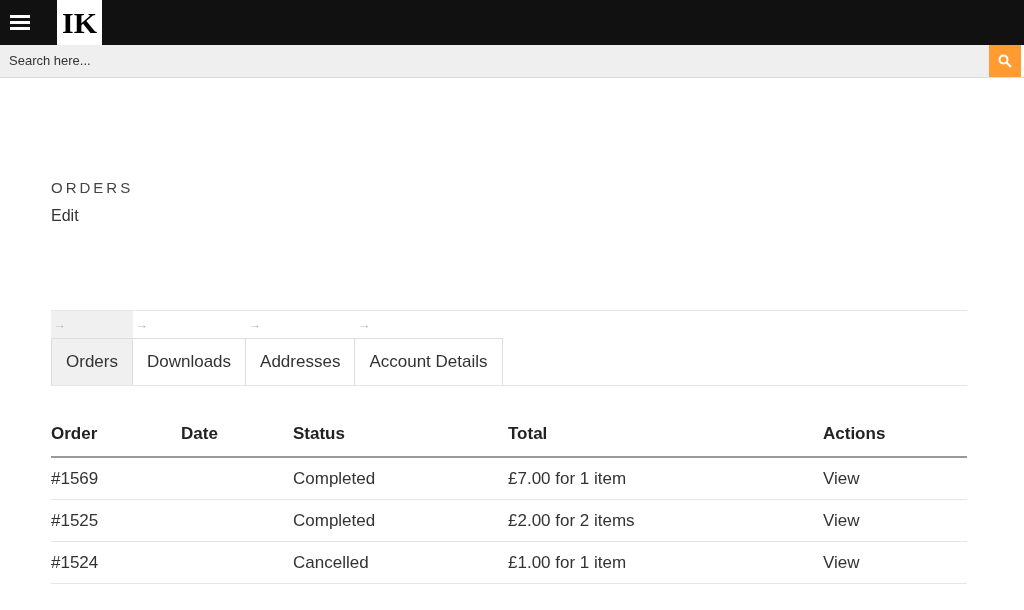  Describe the element at coordinates (65, 216) in the screenshot. I see `edit-link: Edit` at that location.